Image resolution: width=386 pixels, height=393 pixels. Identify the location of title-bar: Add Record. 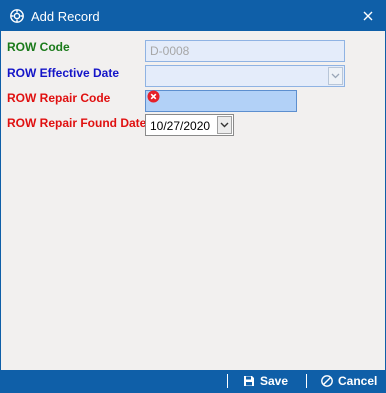
(193, 16).